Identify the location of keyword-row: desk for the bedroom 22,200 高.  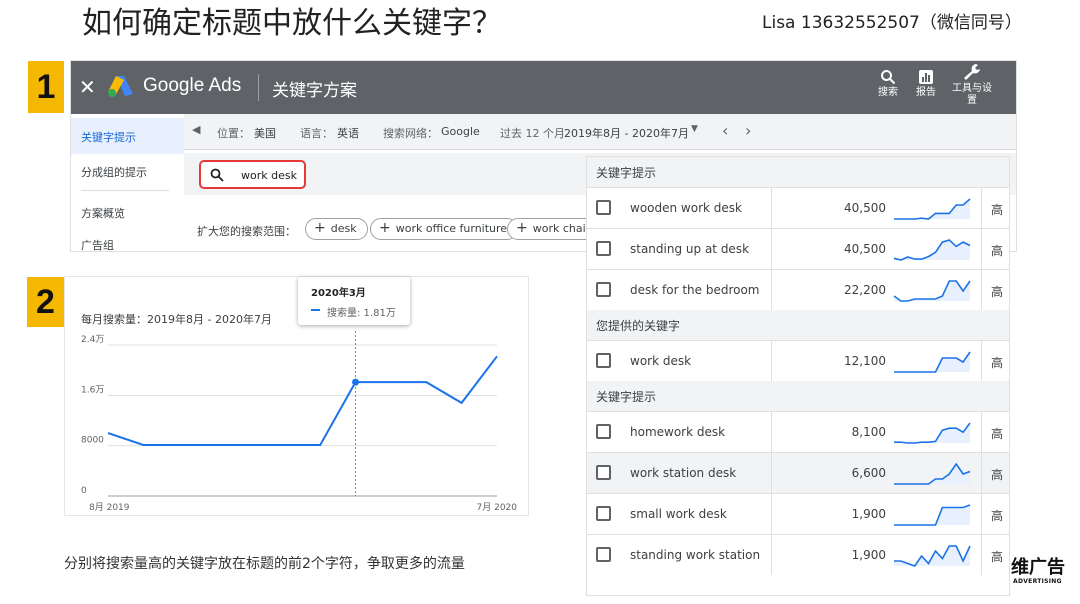
(798, 289).